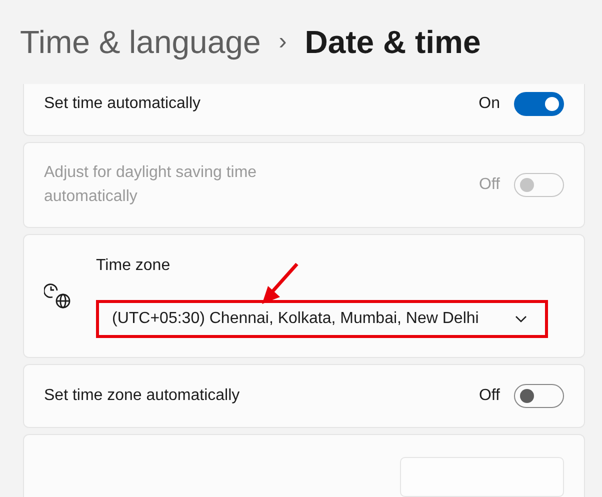 This screenshot has width=602, height=497. I want to click on page-title: Date & time, so click(392, 42).